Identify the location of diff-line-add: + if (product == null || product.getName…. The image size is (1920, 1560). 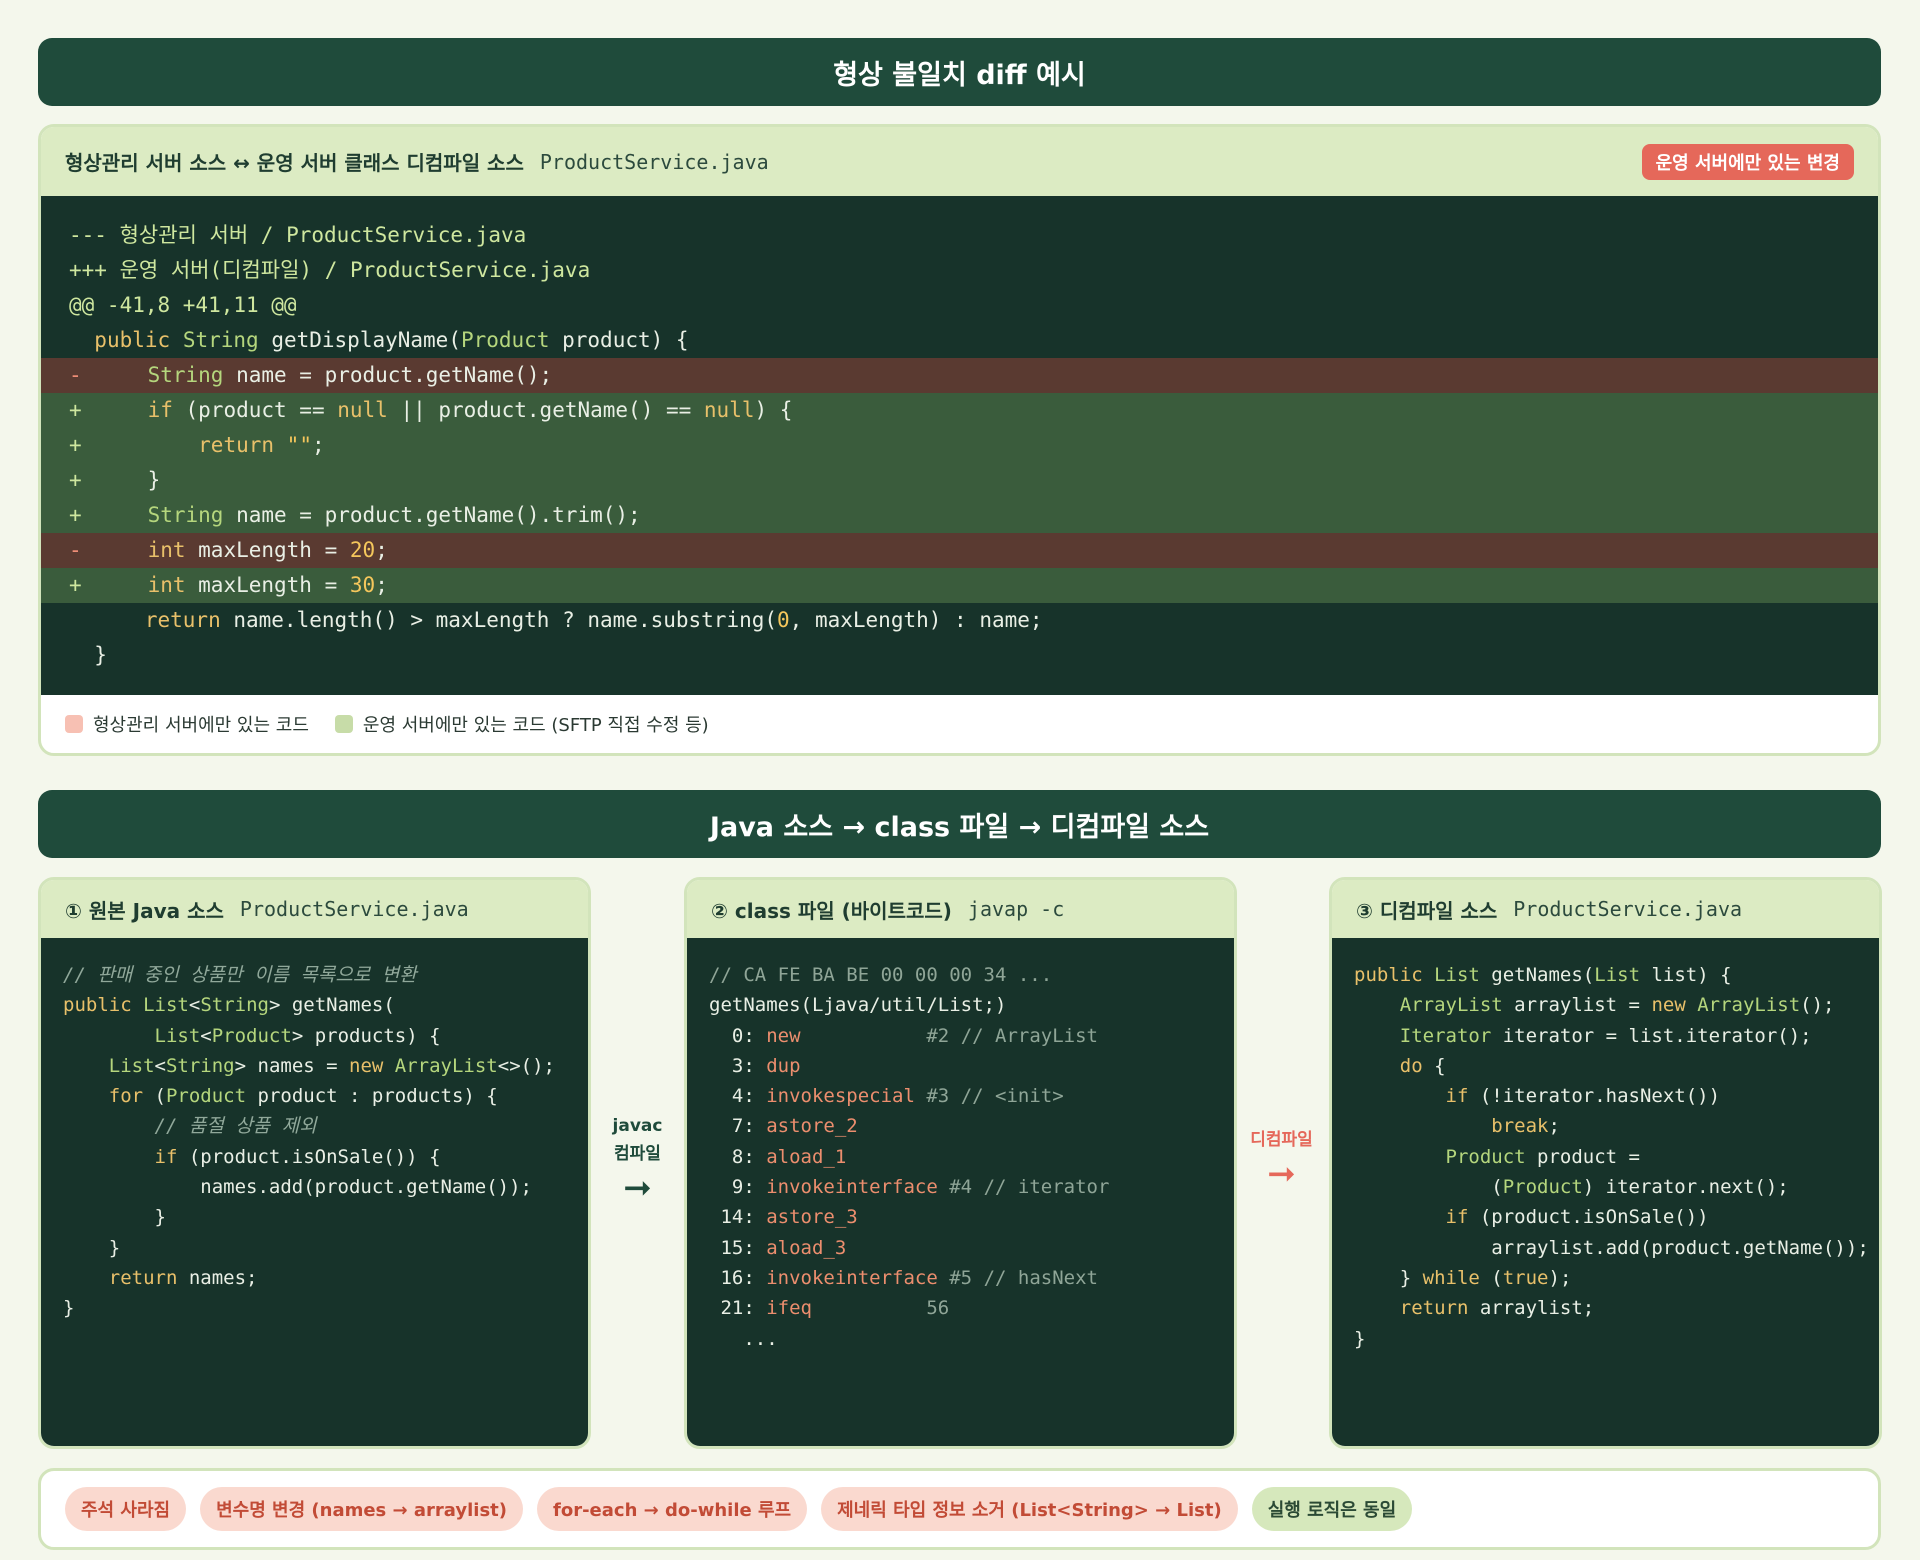
(959, 410).